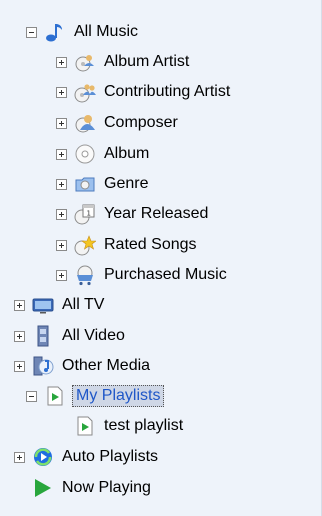 Image resolution: width=322 pixels, height=516 pixels. Describe the element at coordinates (60, 305) in the screenshot. I see `tree-item-all-tv: All TV` at that location.